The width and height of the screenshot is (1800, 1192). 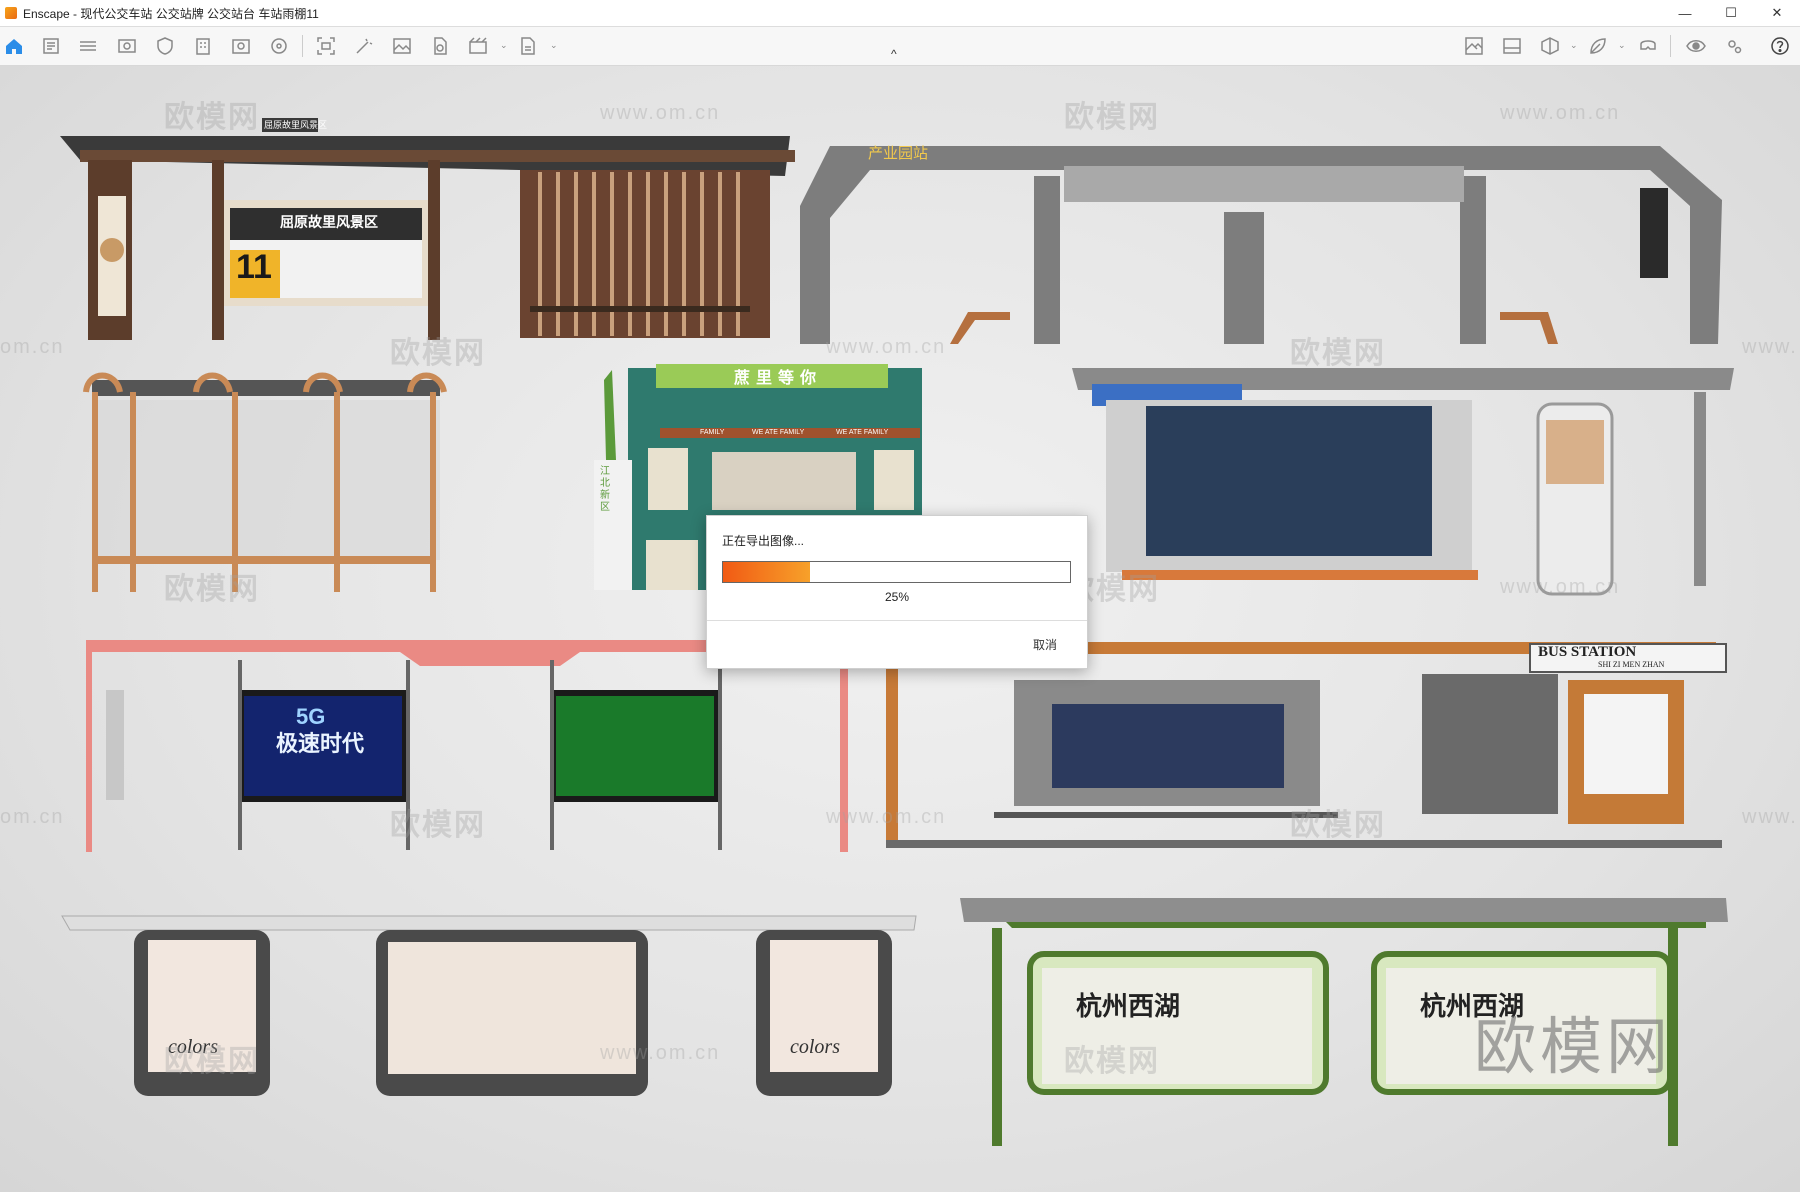 What do you see at coordinates (554, 45) in the screenshot?
I see `batch-dropdown-icon: ⌄` at bounding box center [554, 45].